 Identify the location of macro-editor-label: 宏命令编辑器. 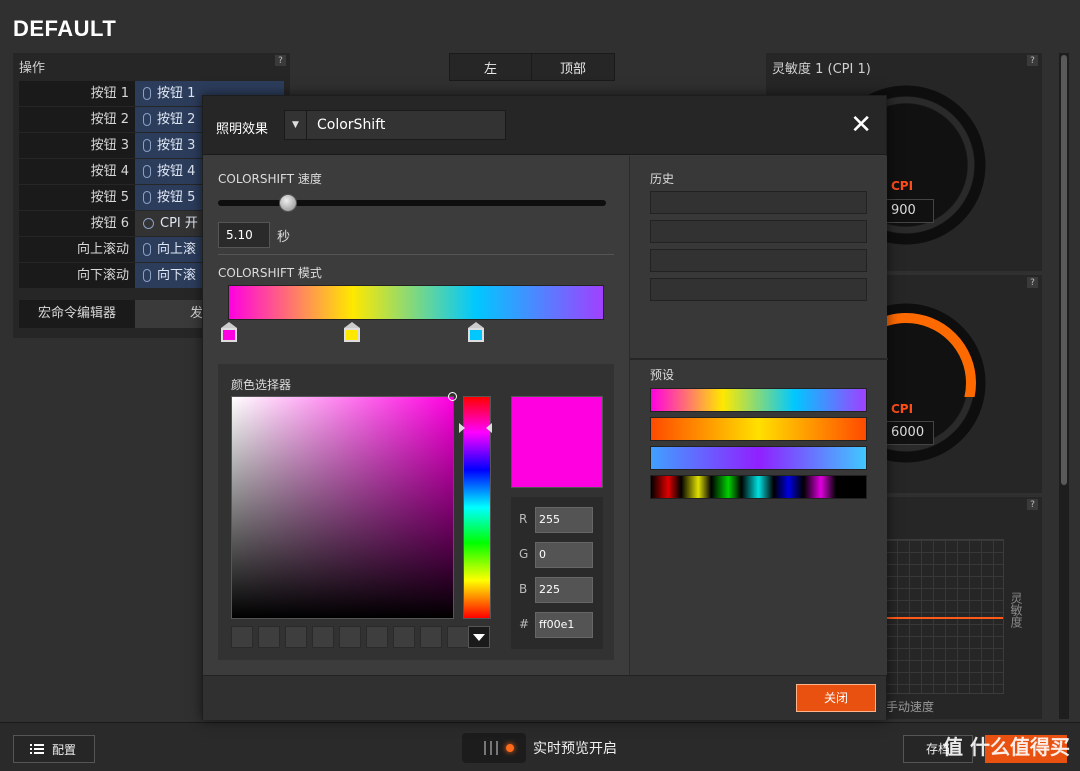
(77, 314).